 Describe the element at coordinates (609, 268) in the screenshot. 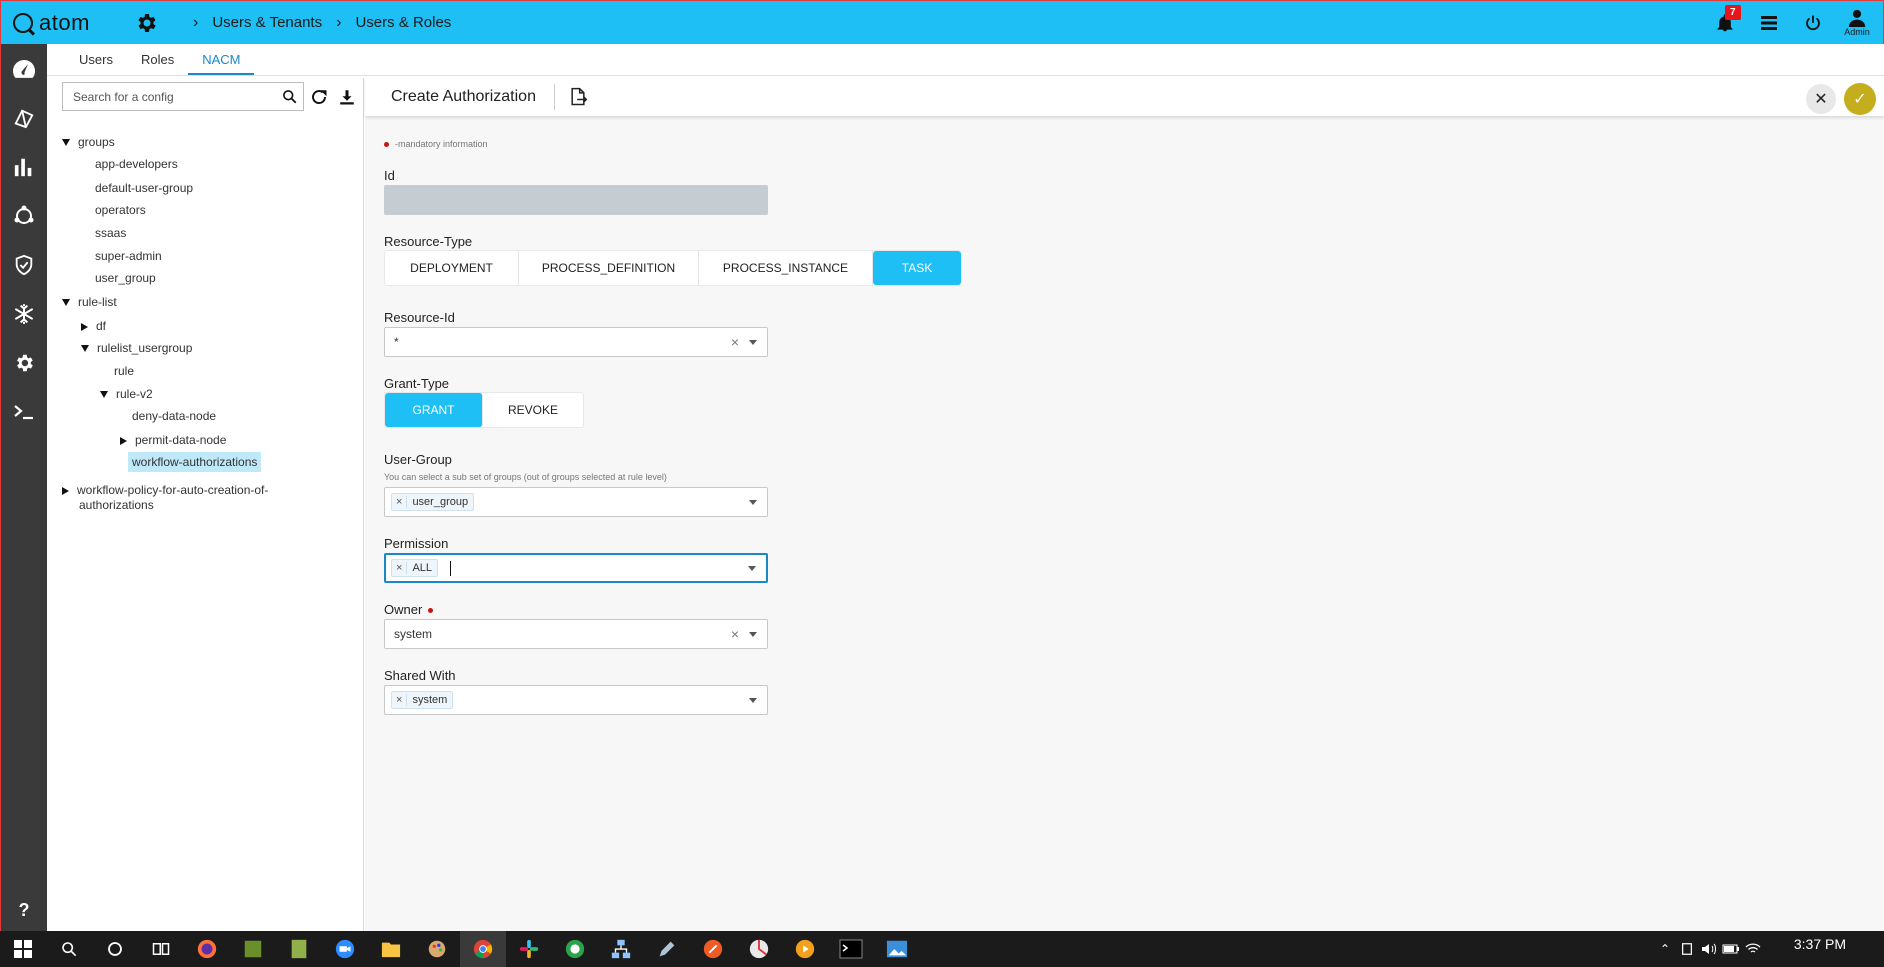

I see `resource-type-process-definition: PROCESS_DEFINITION` at that location.